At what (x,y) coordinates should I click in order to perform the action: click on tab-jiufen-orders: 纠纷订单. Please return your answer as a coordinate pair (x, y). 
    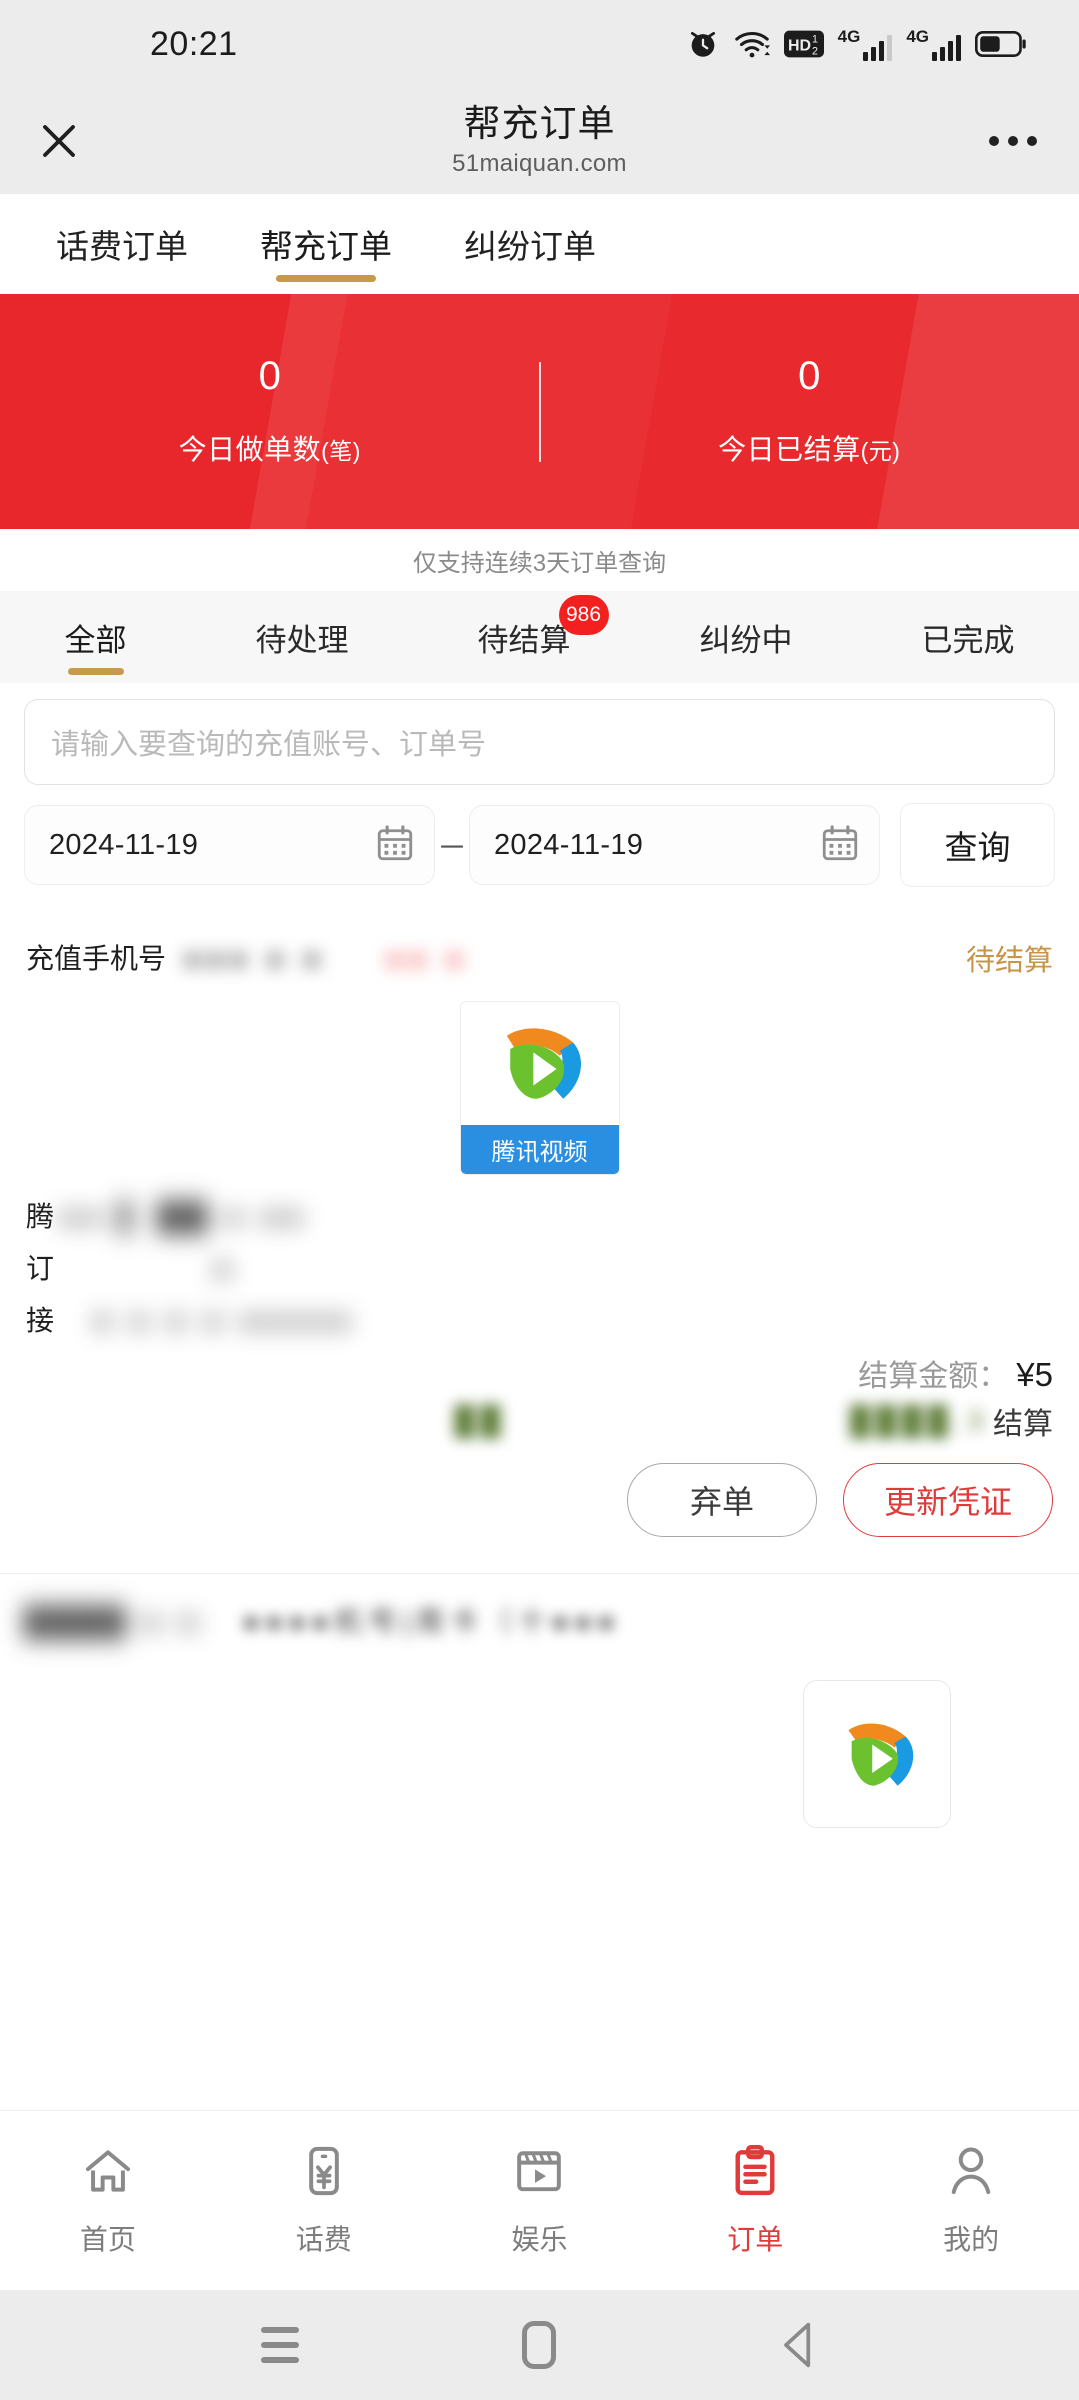
    Looking at the image, I should click on (530, 244).